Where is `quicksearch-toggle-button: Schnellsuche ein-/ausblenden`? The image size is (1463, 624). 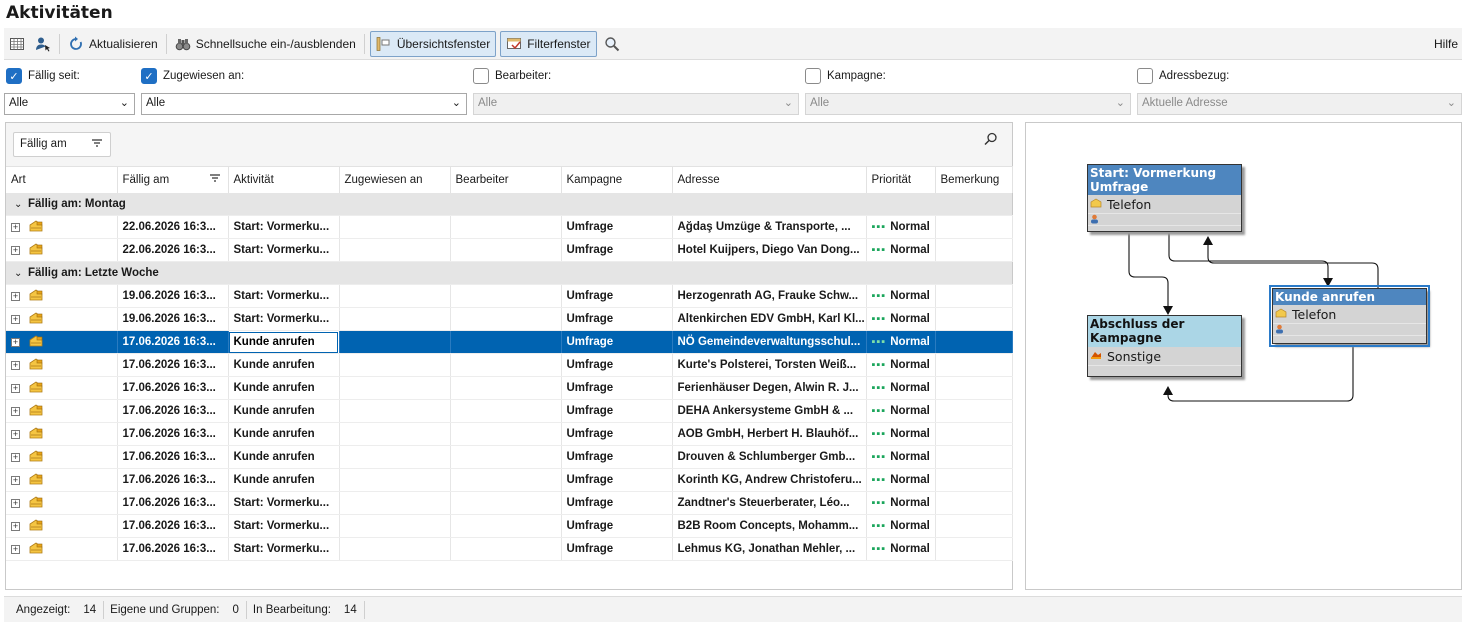 quicksearch-toggle-button: Schnellsuche ein-/ausblenden is located at coordinates (265, 44).